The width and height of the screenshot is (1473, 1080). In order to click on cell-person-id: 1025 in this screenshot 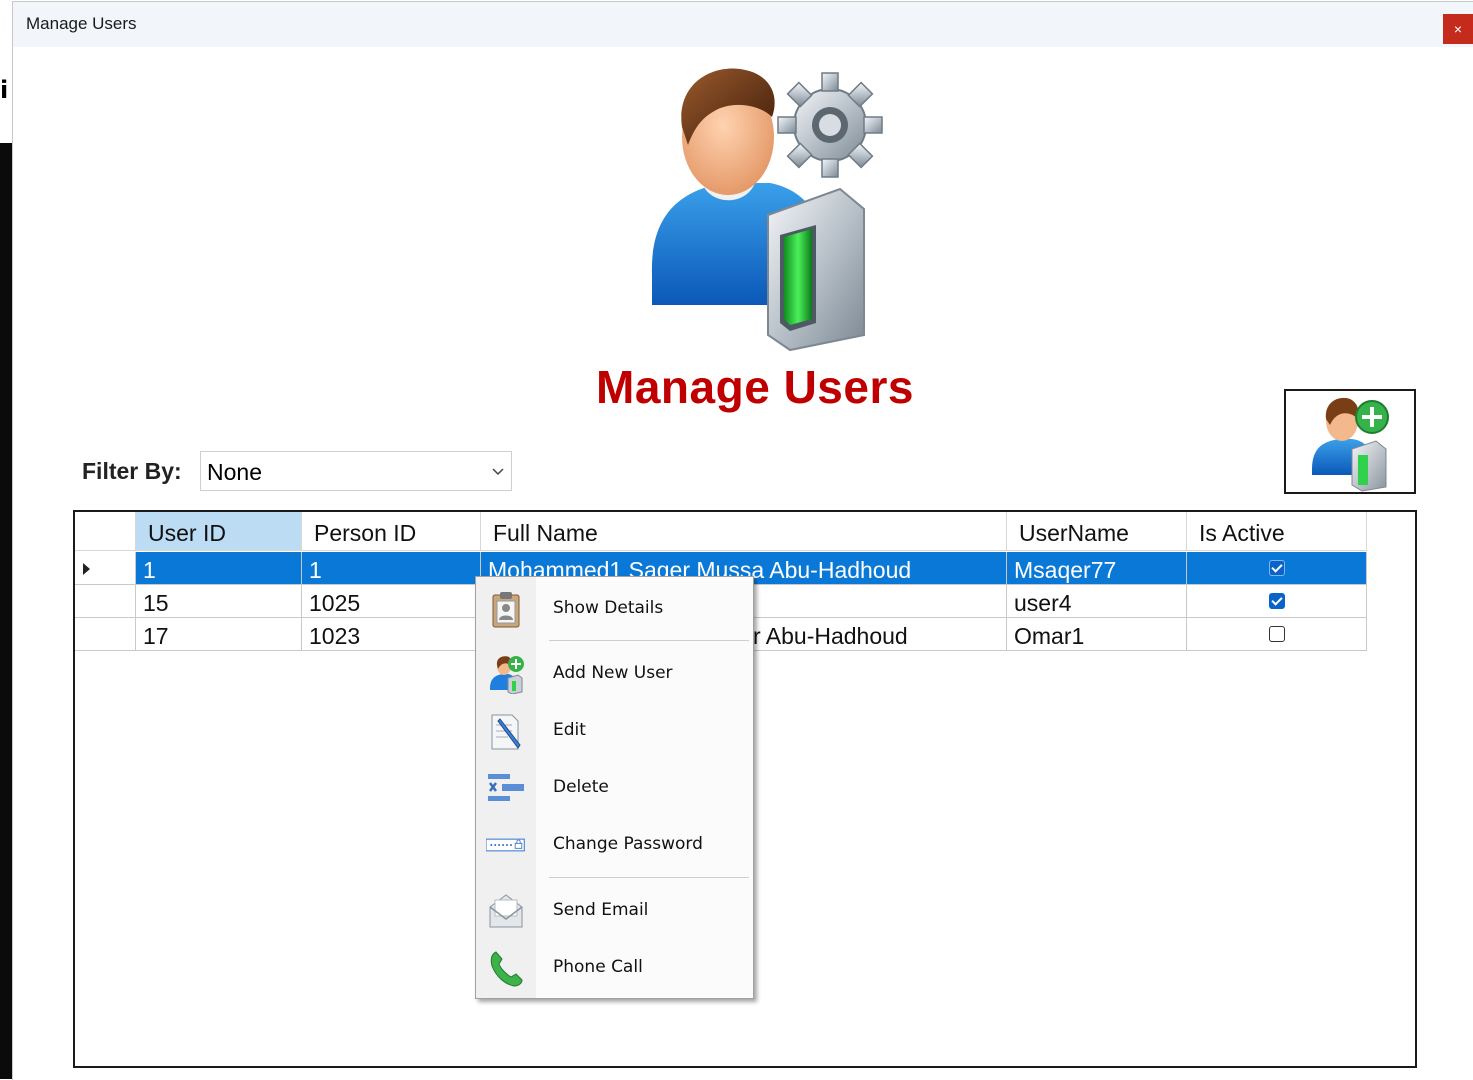, I will do `click(391, 601)`.